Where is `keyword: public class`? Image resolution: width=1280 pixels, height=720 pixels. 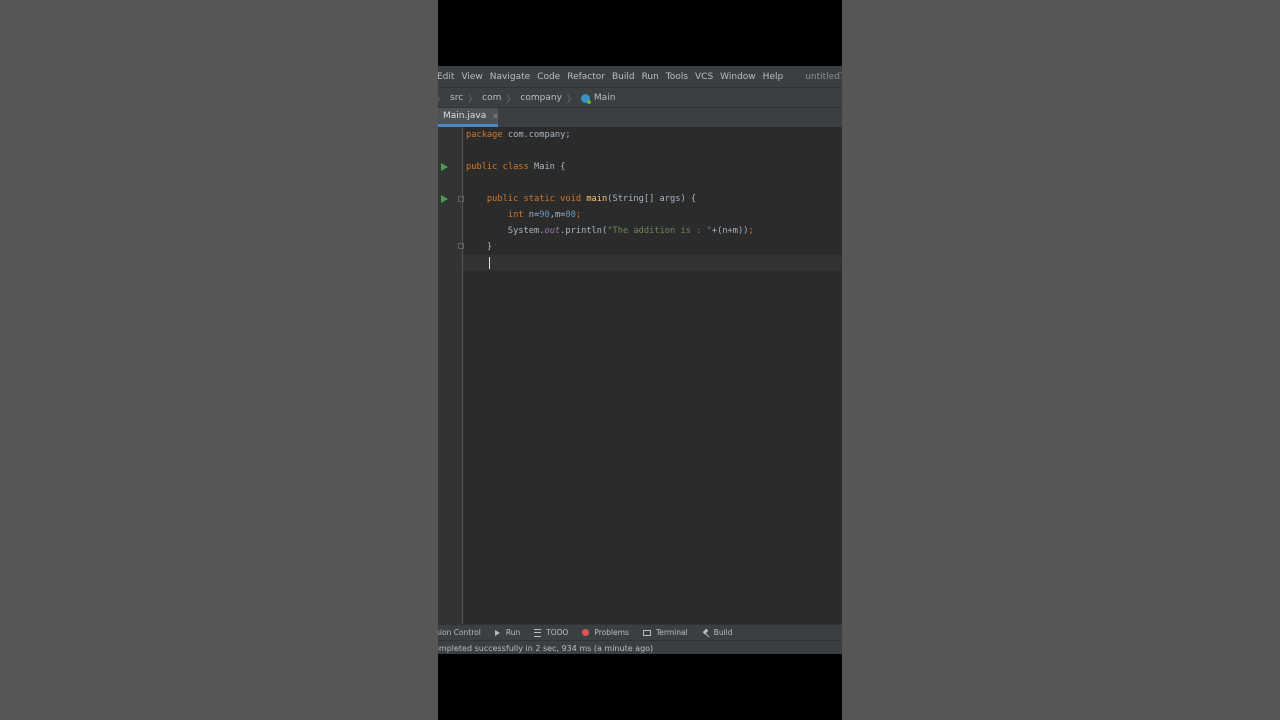
keyword: public class is located at coordinates (497, 167).